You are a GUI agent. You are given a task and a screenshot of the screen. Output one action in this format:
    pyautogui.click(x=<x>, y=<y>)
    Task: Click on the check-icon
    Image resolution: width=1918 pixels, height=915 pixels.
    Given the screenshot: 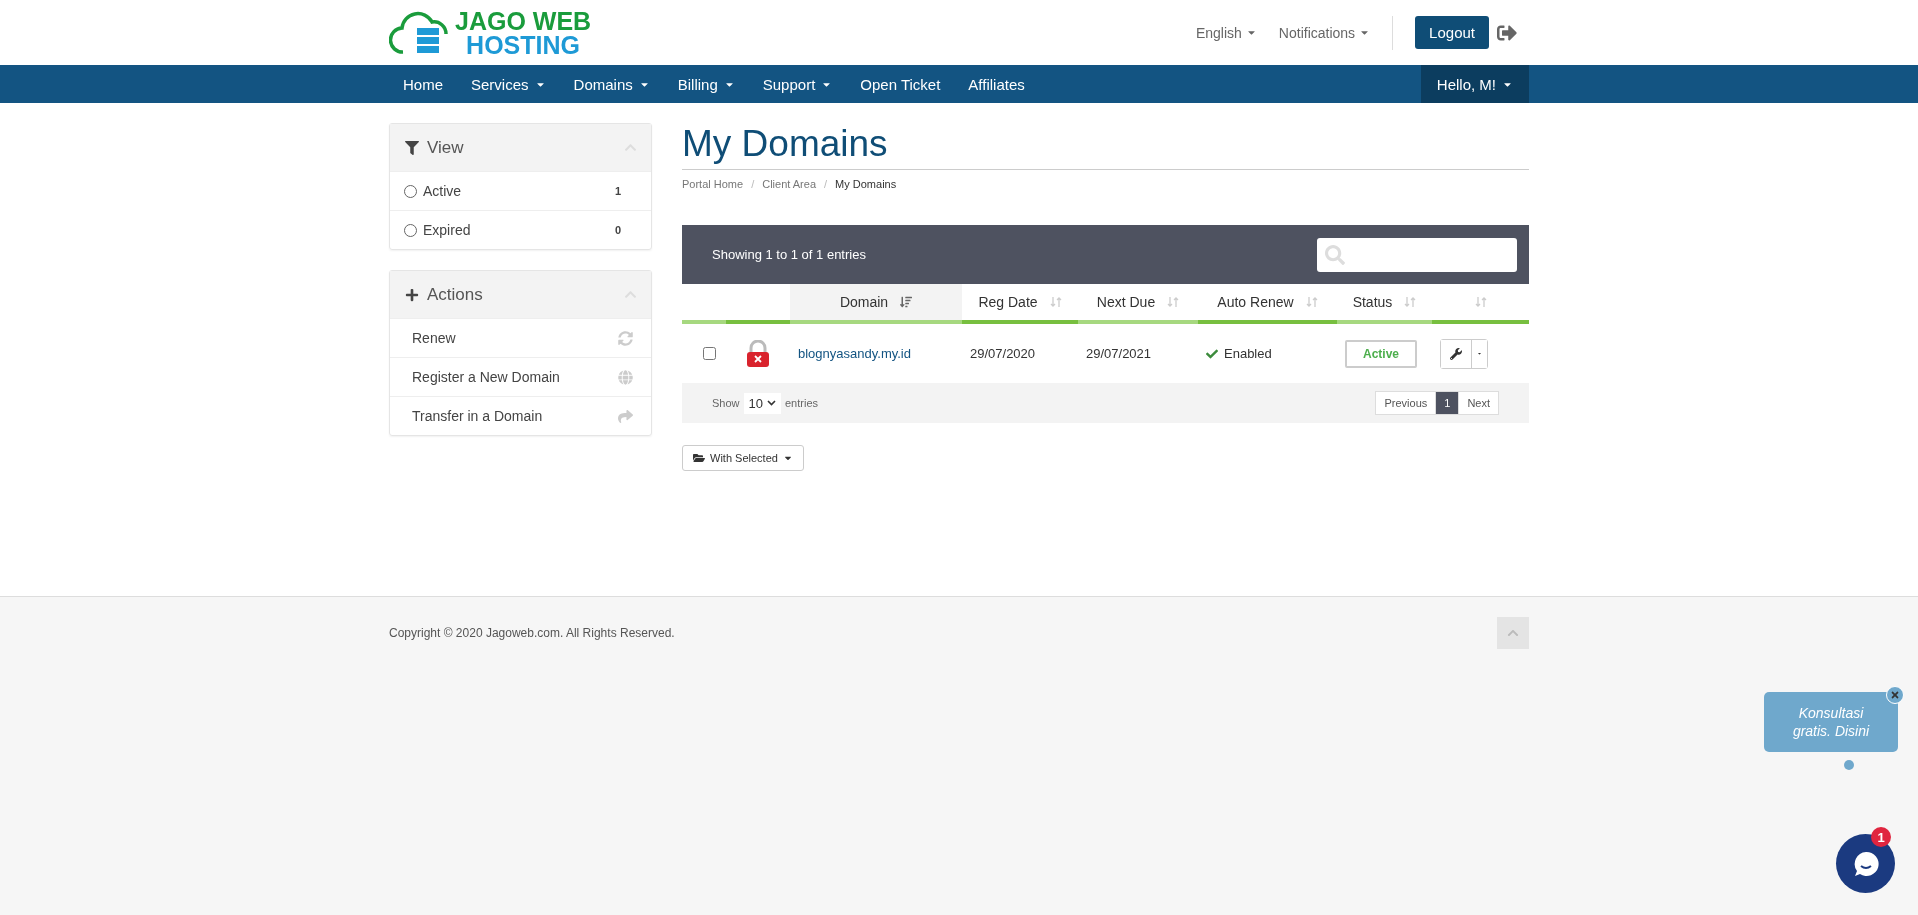 What is the action you would take?
    pyautogui.click(x=1212, y=353)
    